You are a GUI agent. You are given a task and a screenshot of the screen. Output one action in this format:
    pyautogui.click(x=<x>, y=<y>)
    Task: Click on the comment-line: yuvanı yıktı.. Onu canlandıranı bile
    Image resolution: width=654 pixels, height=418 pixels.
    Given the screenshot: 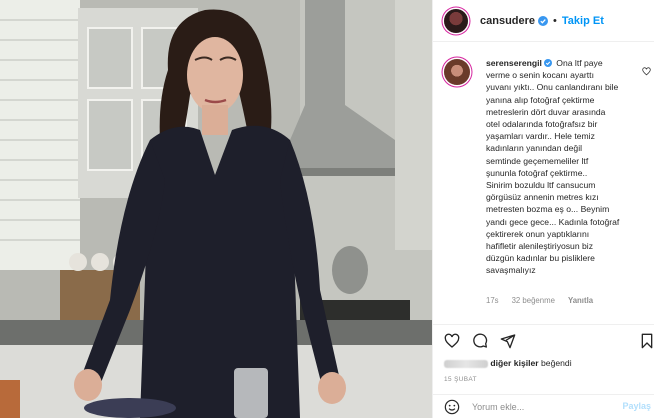 What is the action you would take?
    pyautogui.click(x=552, y=87)
    